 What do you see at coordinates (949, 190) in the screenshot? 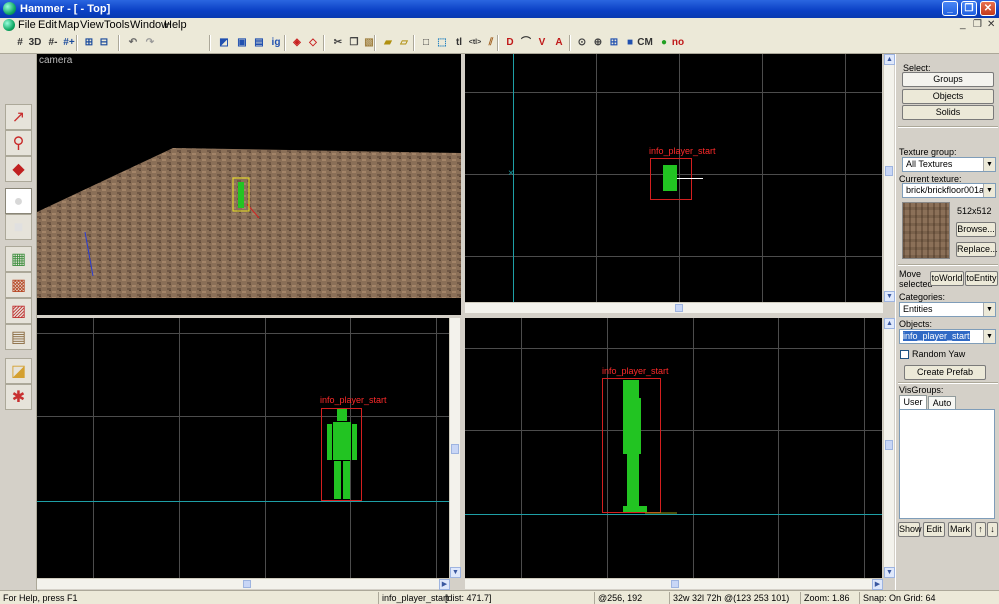
I see `current-texture-select: brick/brickfloor001a ▼` at bounding box center [949, 190].